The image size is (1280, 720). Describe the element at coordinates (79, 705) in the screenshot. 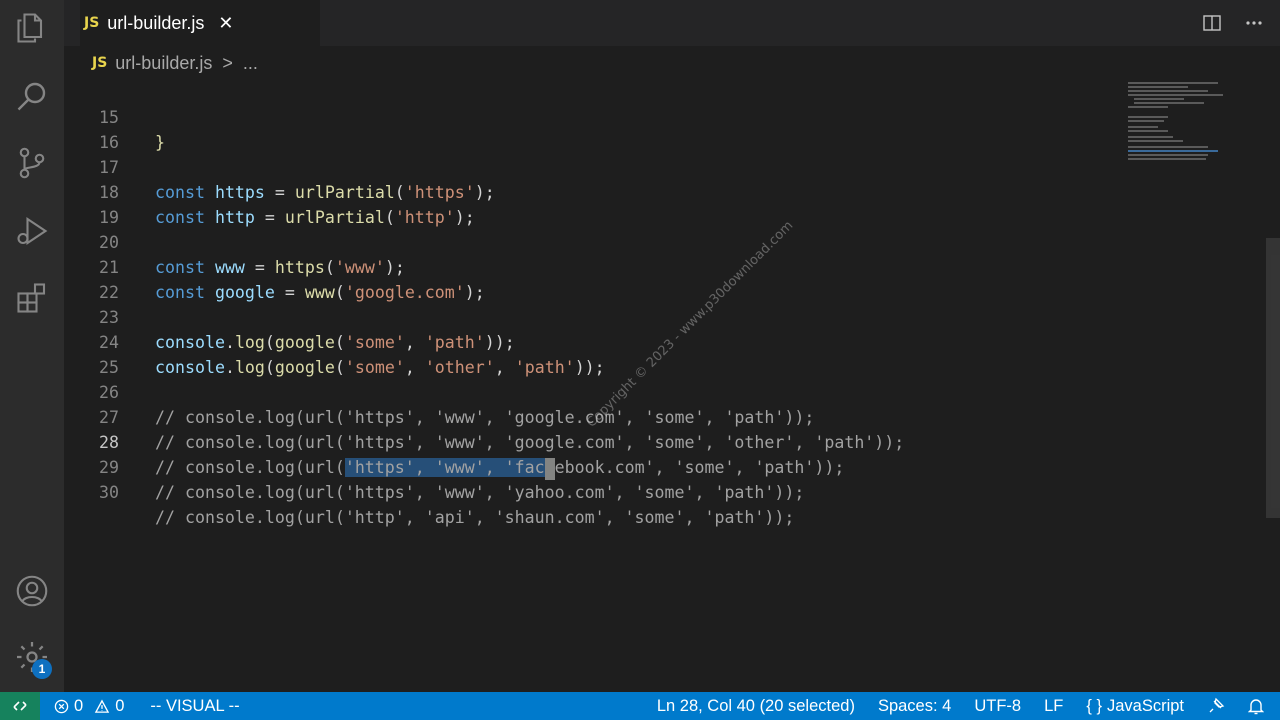

I see `error-count: 0` at that location.